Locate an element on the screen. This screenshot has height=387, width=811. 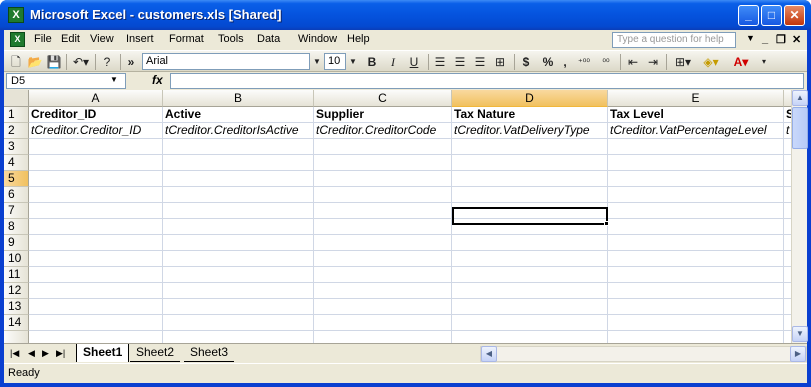
cell-a11 is located at coordinates (96, 275).